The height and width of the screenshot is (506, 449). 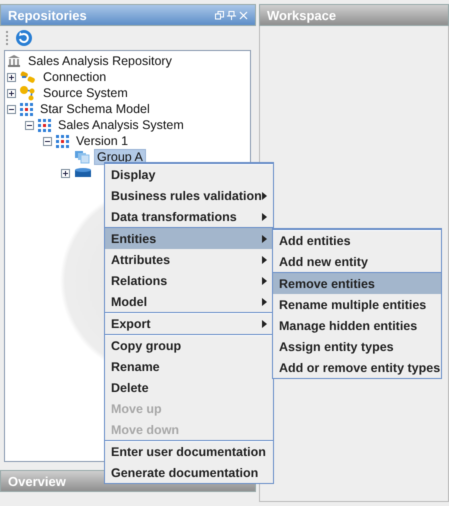 What do you see at coordinates (357, 261) in the screenshot?
I see `menu-item: Add new entity` at bounding box center [357, 261].